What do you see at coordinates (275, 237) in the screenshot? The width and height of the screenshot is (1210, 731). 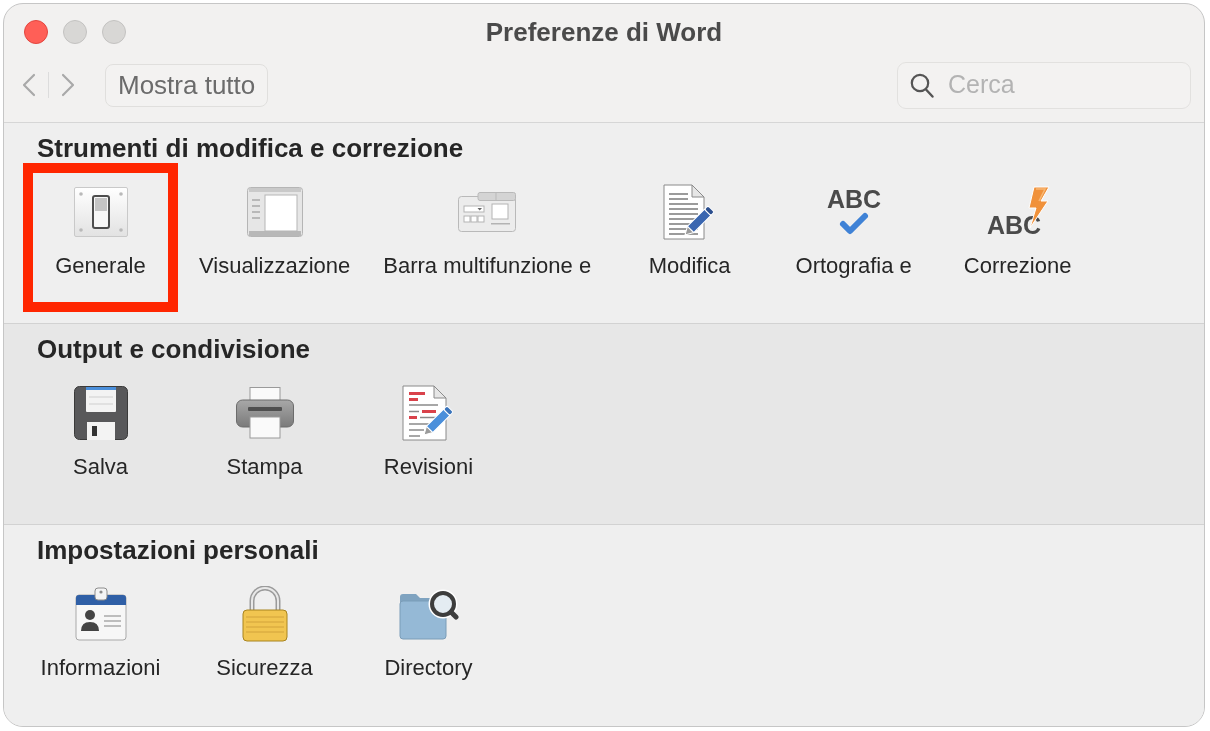 I see `preference-pane-button: Visualizzazione` at bounding box center [275, 237].